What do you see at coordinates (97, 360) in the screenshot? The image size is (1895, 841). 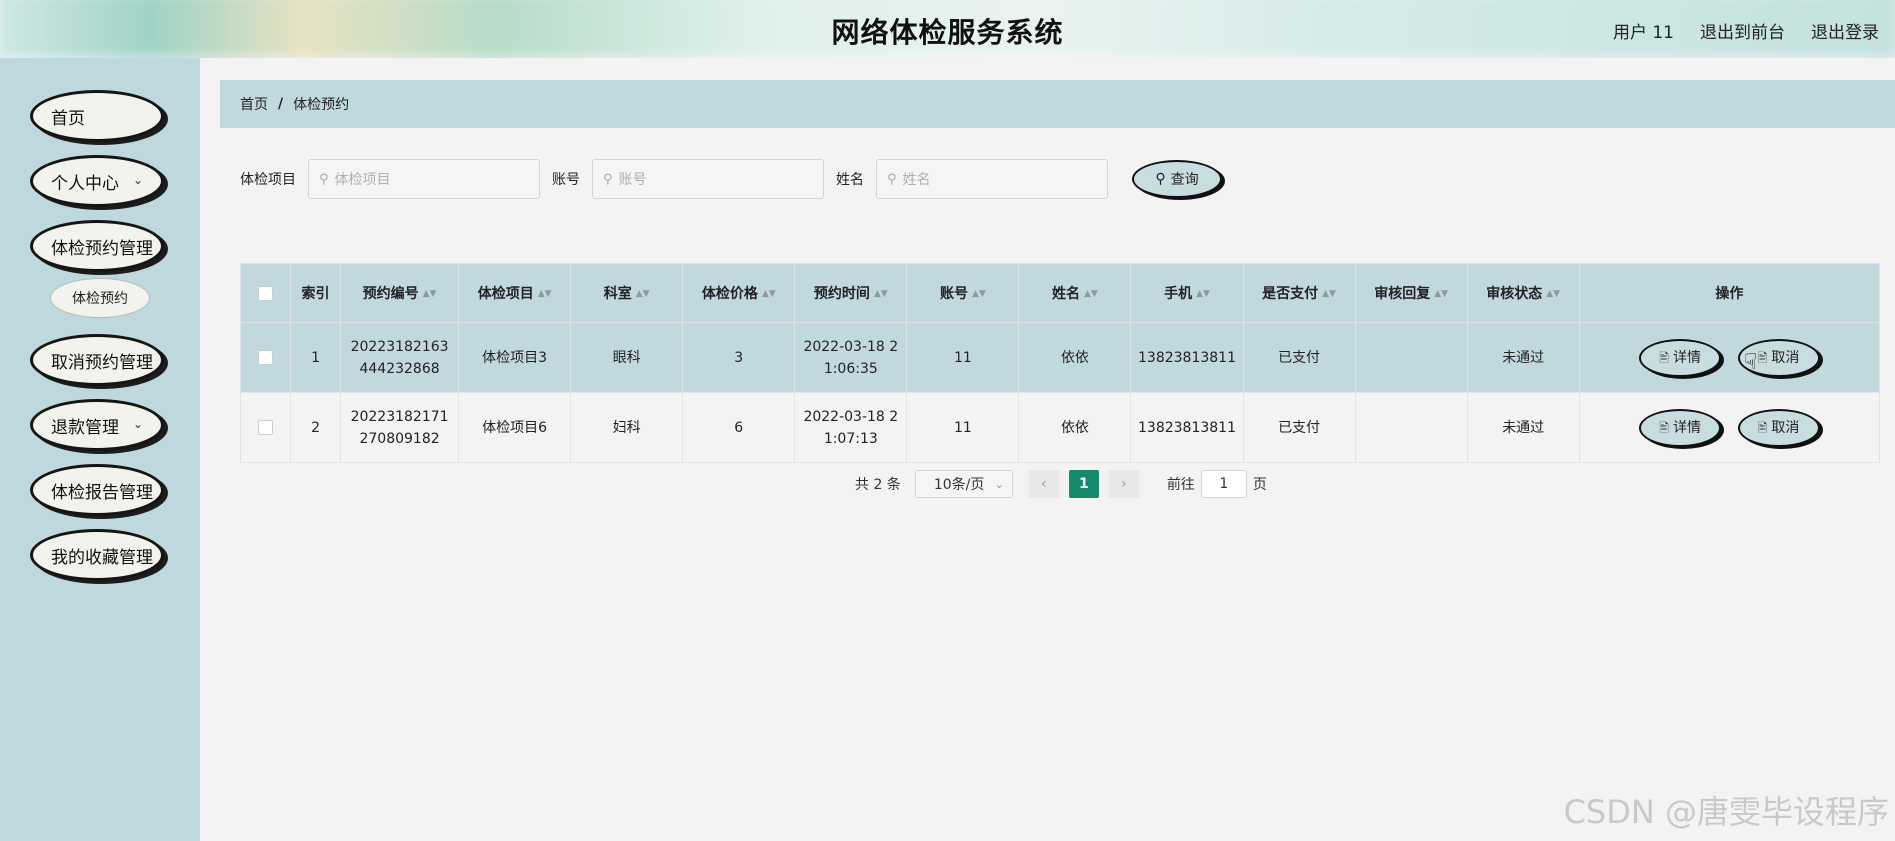 I see `sidebar-item-cancel-management: 取消预约管理` at bounding box center [97, 360].